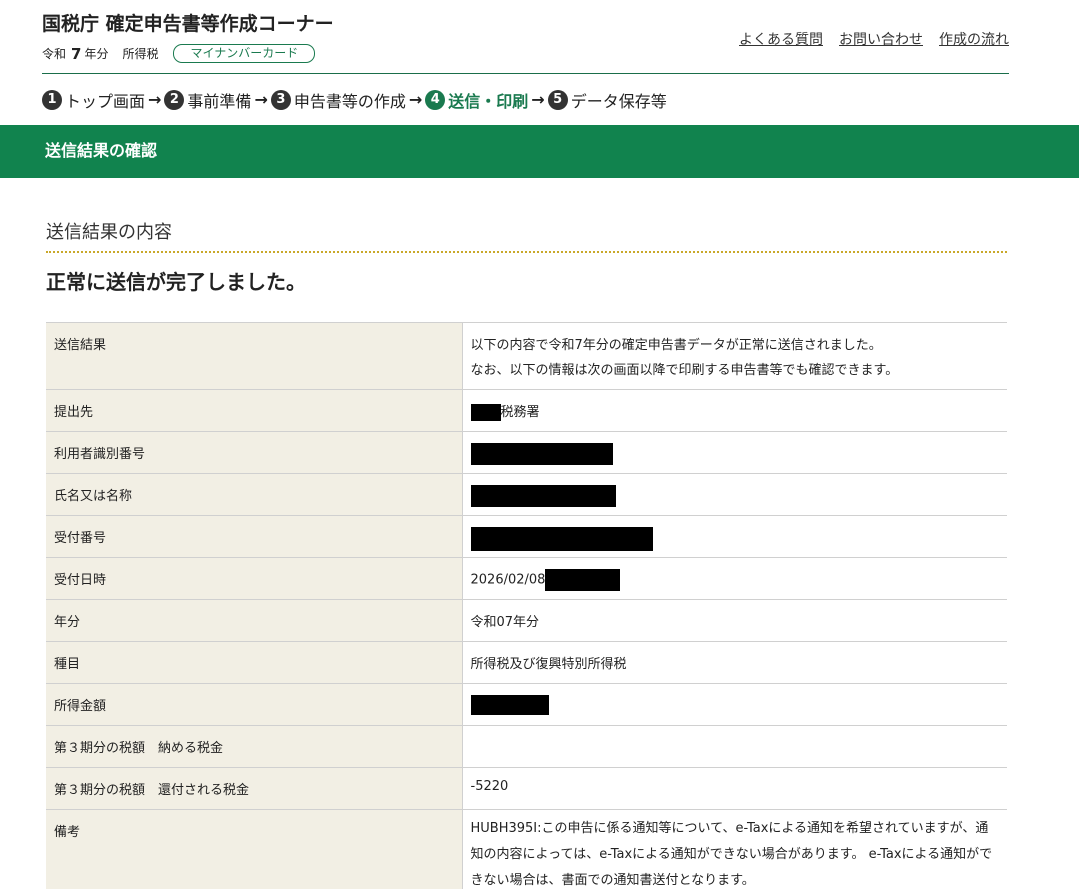  Describe the element at coordinates (254, 356) in the screenshot. I see `row-label: 送信結果` at that location.